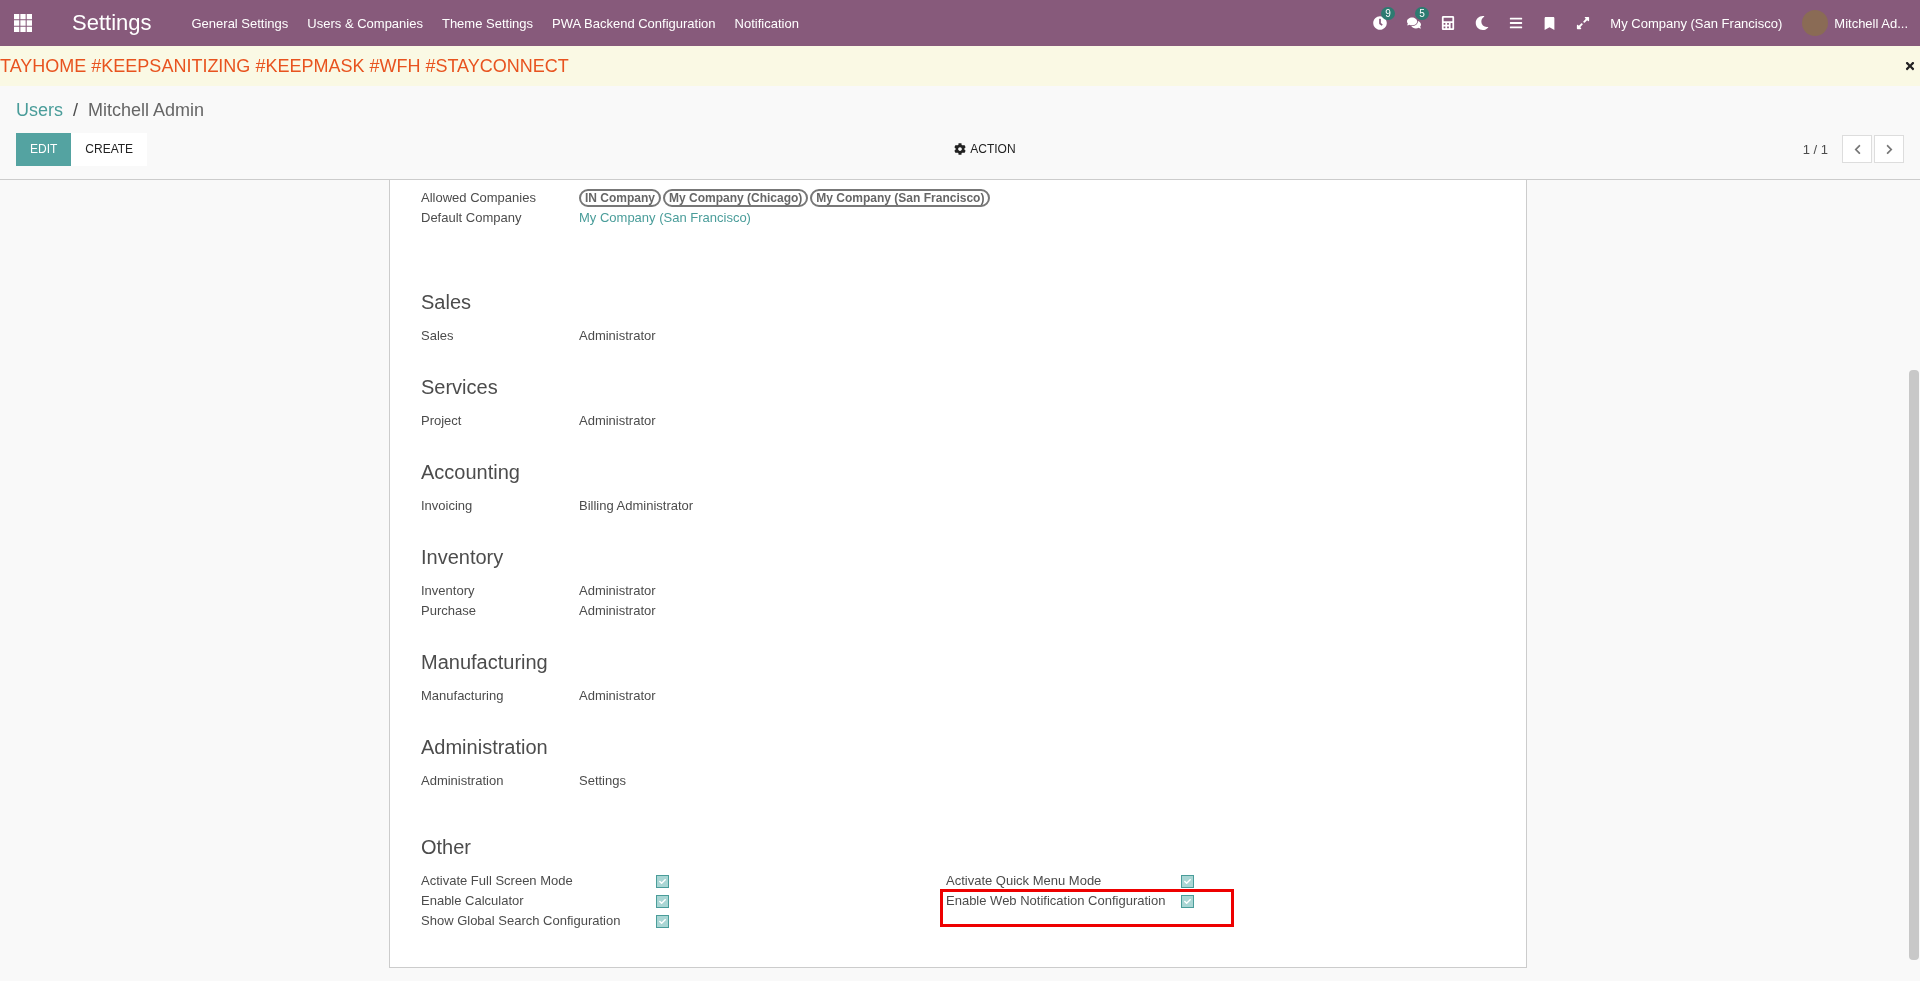  What do you see at coordinates (44, 149) in the screenshot?
I see `edit-button: EDIT` at bounding box center [44, 149].